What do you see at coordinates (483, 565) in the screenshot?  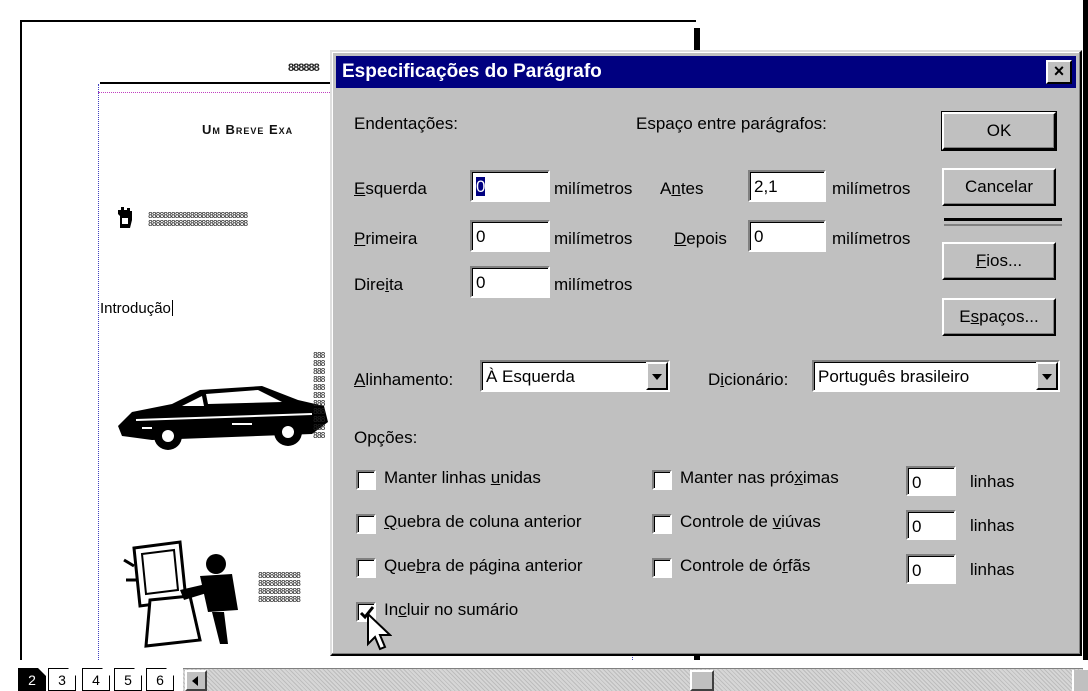 I see `page-break-before-label: Quebra de página anterior` at bounding box center [483, 565].